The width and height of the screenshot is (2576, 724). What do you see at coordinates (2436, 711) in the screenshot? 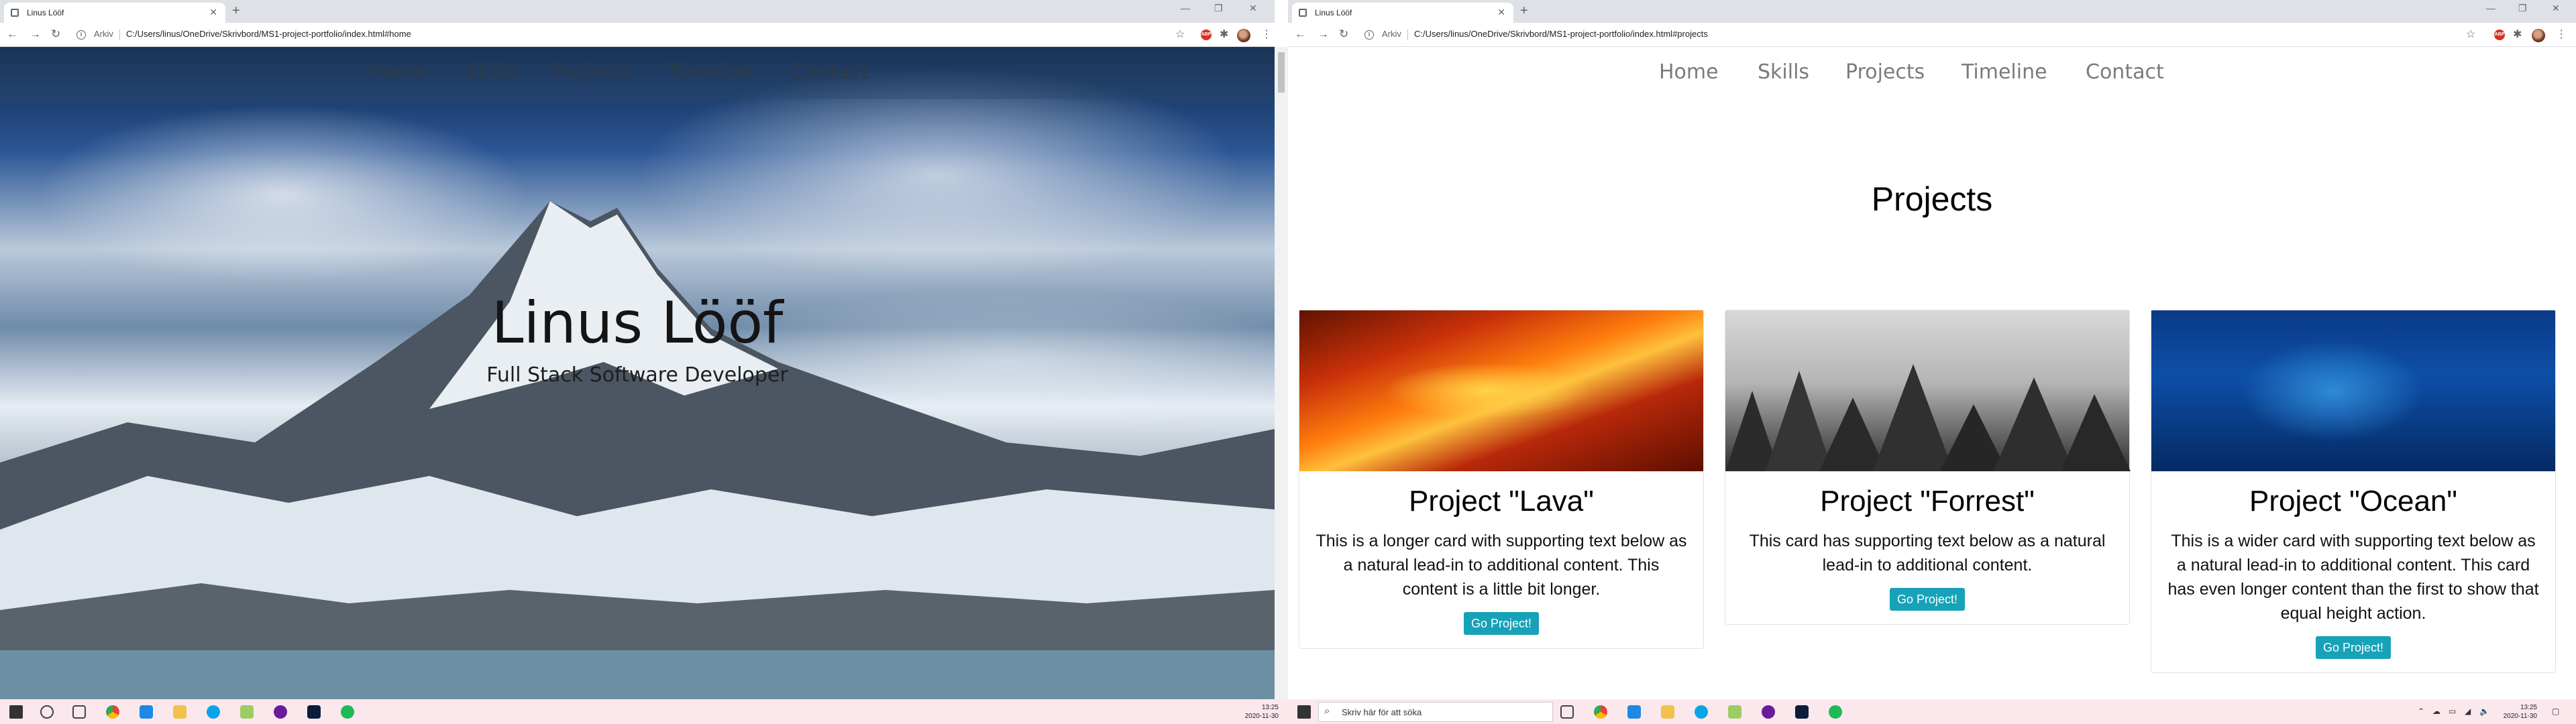
I see `cloud-icon: ☁` at bounding box center [2436, 711].